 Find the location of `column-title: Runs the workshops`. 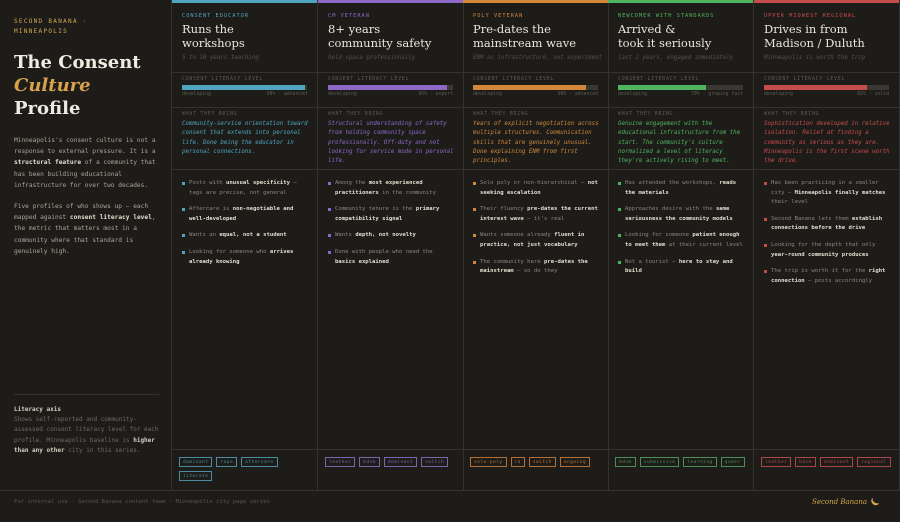

column-title: Runs the workshops is located at coordinates (247, 36).